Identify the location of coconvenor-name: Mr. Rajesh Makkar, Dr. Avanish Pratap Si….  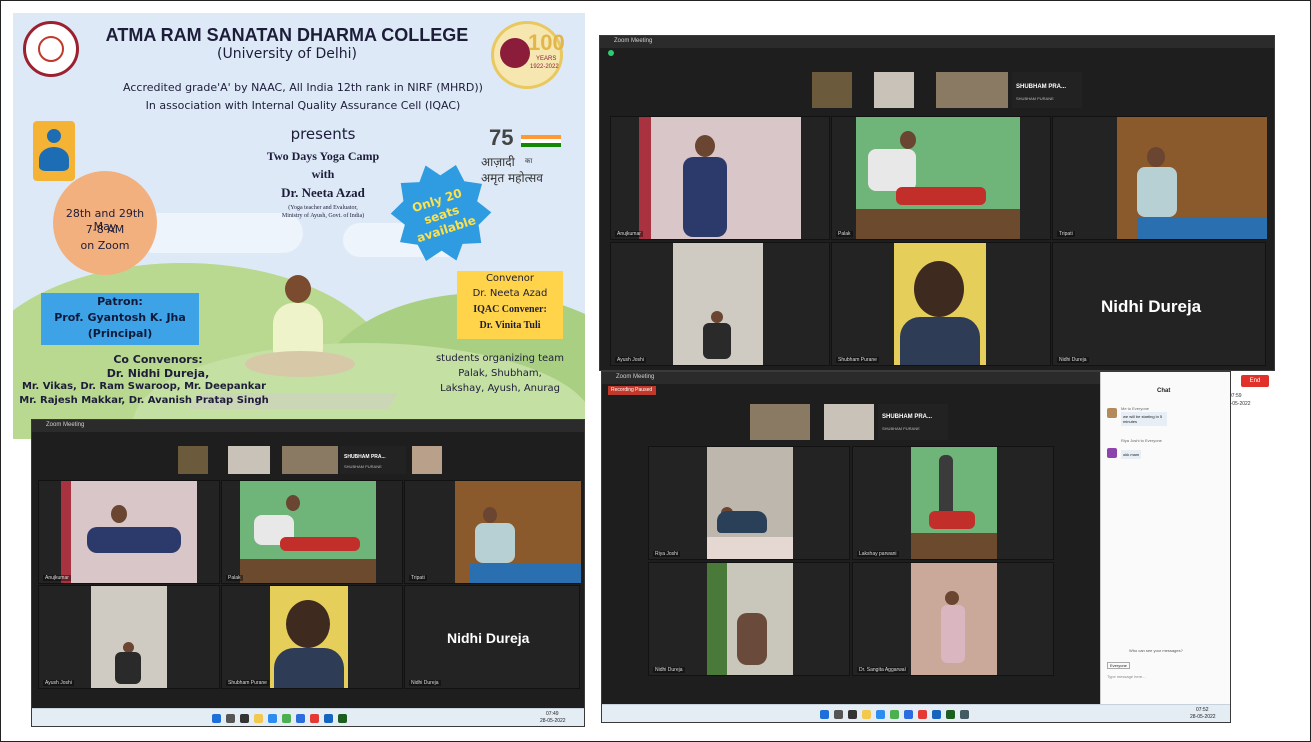
(144, 400).